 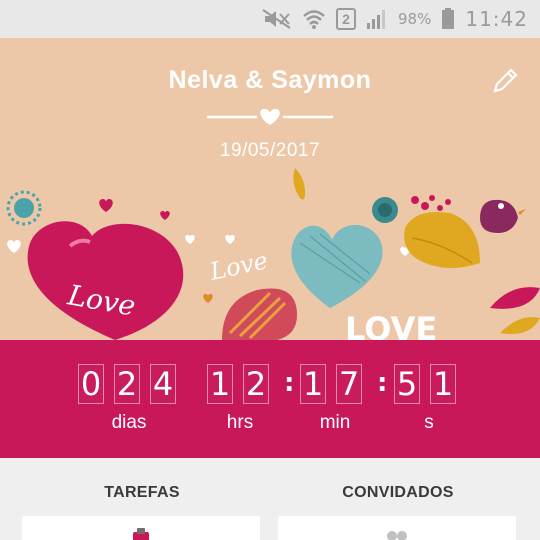 I want to click on seconds-digit: 1, so click(x=443, y=384).